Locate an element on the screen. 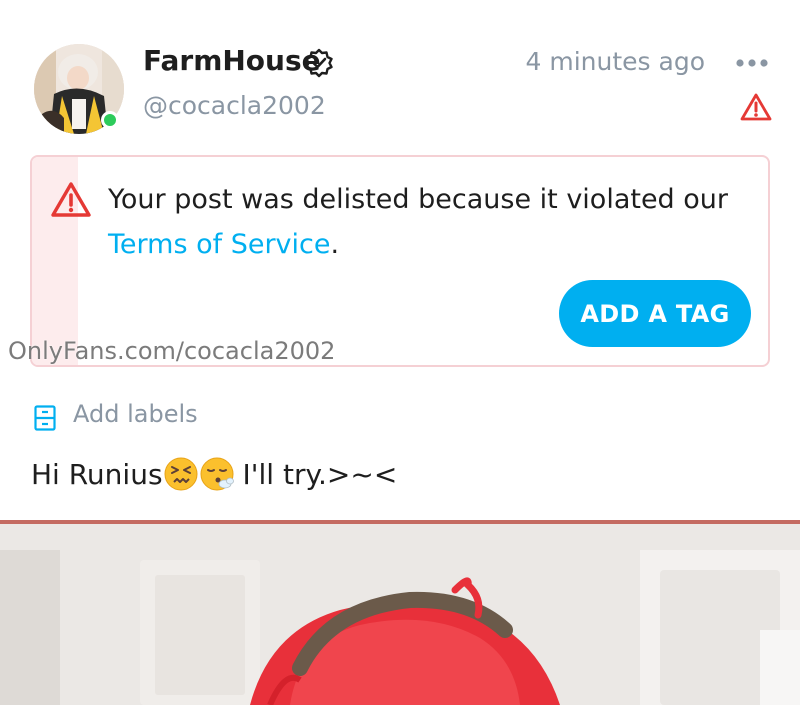 This screenshot has width=800, height=705. post-text: Hi Runius I'll try.>~< is located at coordinates (214, 474).